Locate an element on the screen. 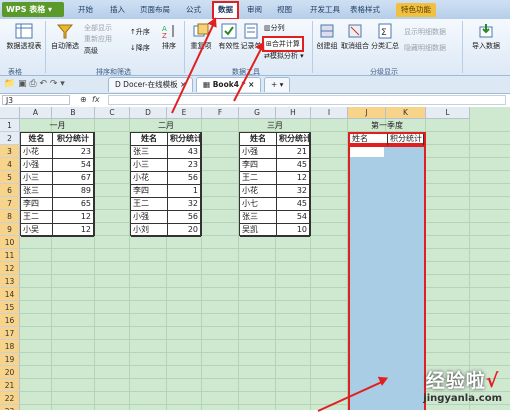 This screenshot has width=510, height=412. formula-input is located at coordinates (307, 100).